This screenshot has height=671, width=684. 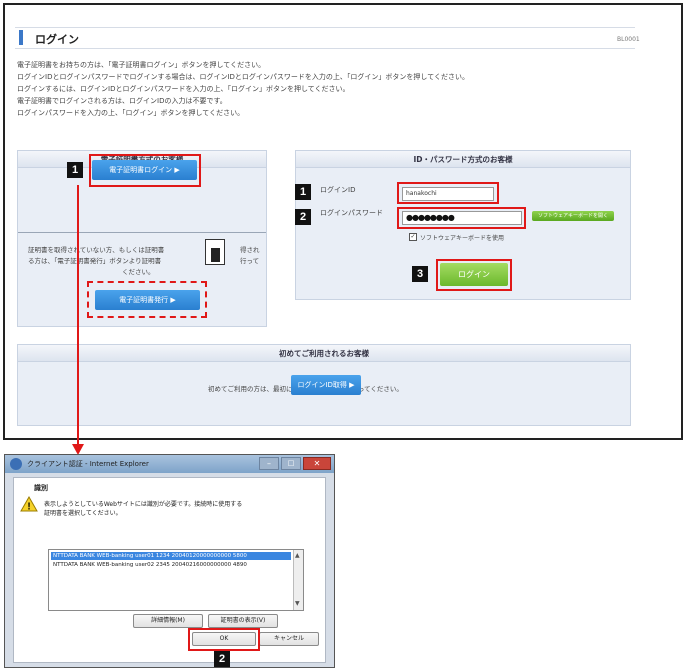 I want to click on list-scrollbar: ▲ ▼, so click(x=298, y=580).